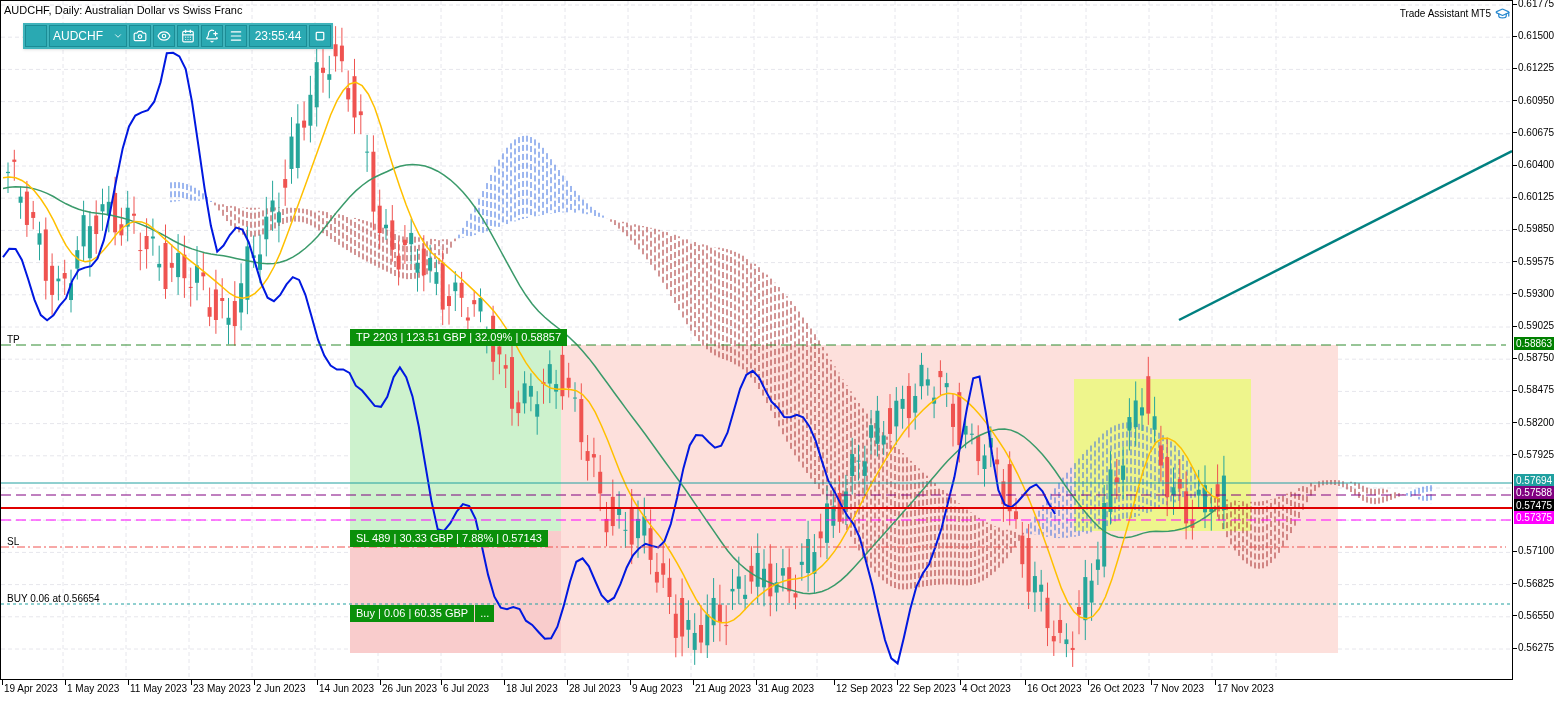 The height and width of the screenshot is (701, 1567). Describe the element at coordinates (466, 689) in the screenshot. I see `date-tick-label: 6 Jul 2023` at that location.